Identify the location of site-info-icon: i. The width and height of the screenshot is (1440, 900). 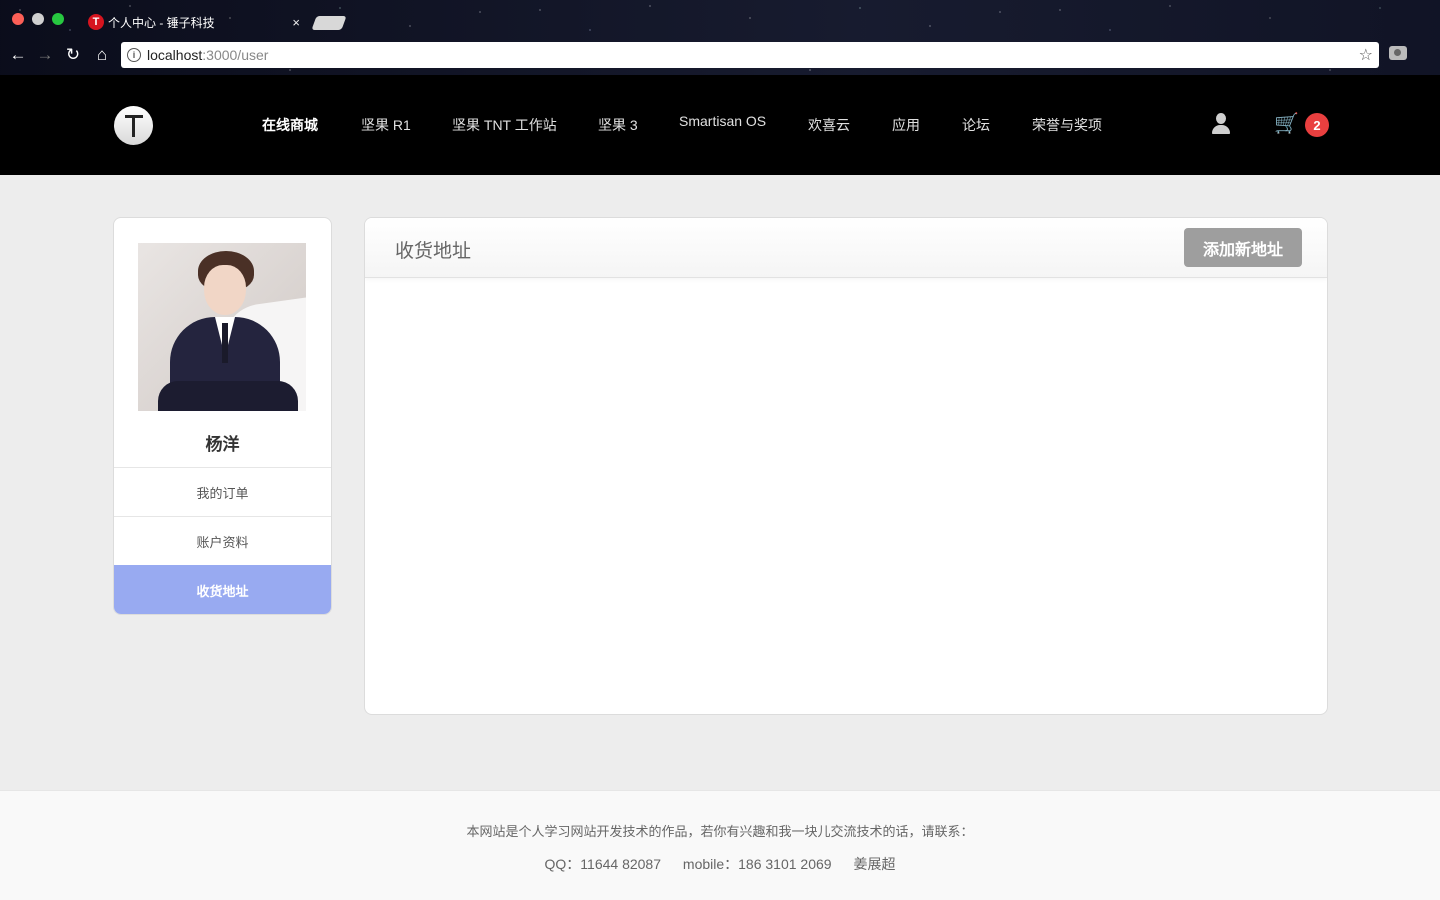
(134, 55).